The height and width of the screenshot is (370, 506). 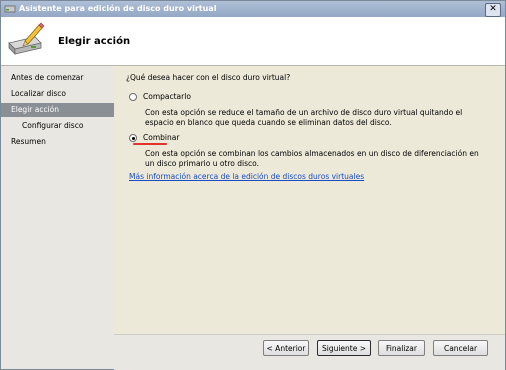 I want to click on sidebar-item-resumen: Resumen, so click(x=62, y=142).